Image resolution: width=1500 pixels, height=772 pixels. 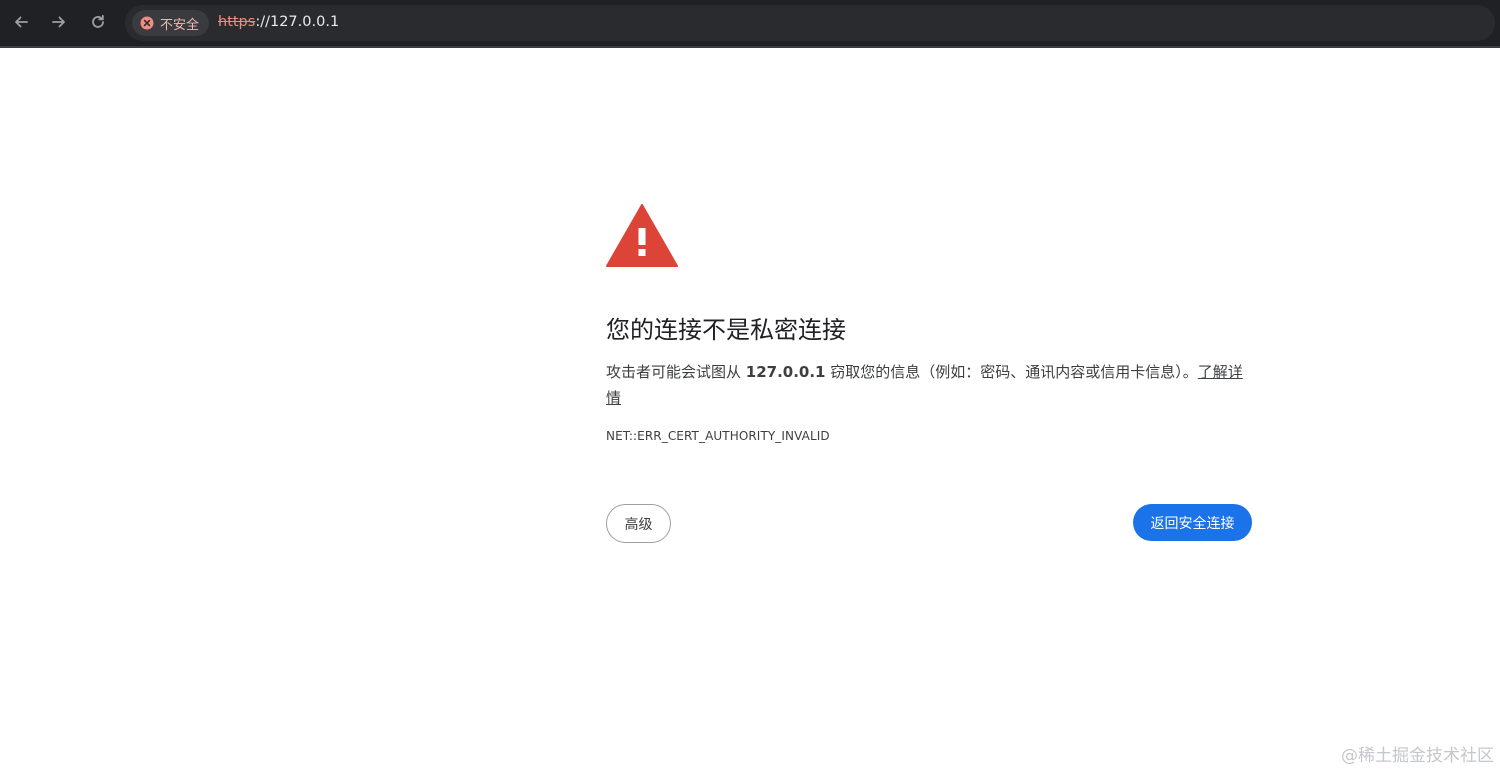 I want to click on page-title: 您的连接不是私密连接, so click(x=726, y=330).